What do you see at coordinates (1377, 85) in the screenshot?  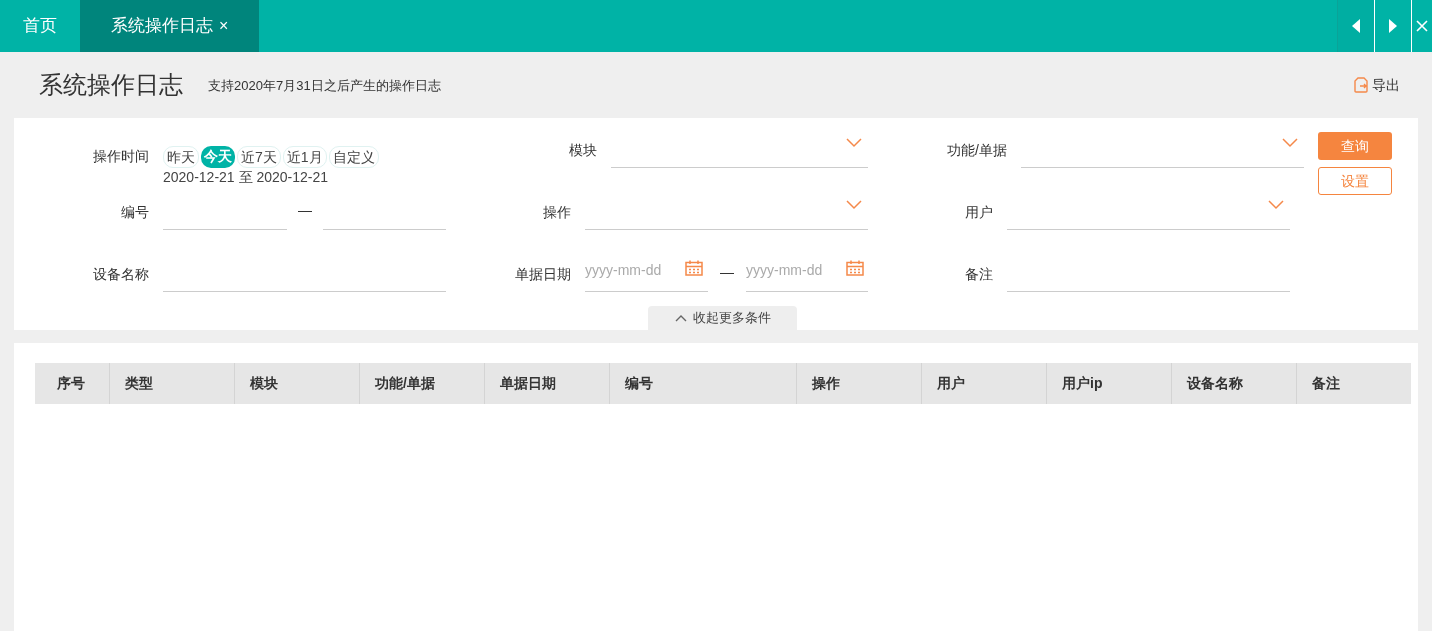 I see `export-button: 导出` at bounding box center [1377, 85].